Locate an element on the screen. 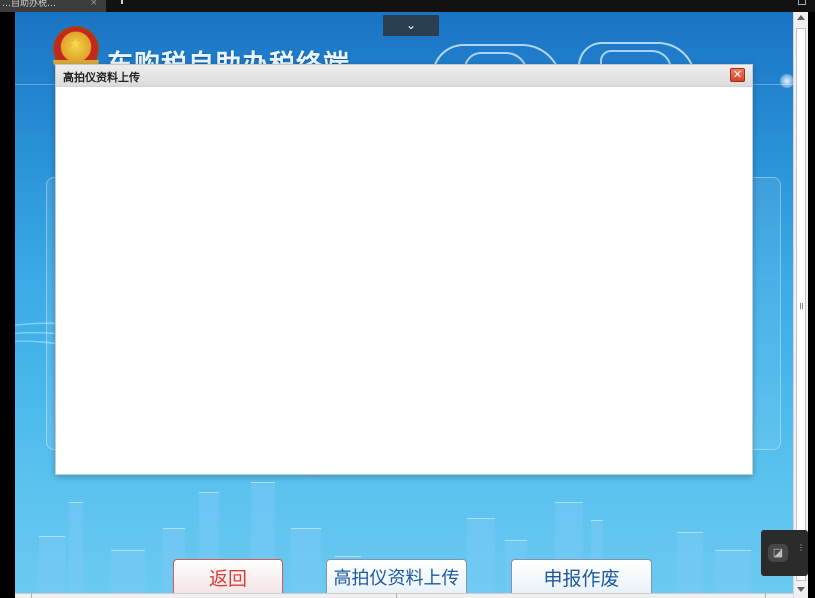  chevron-down-icon: ⌄ is located at coordinates (411, 25).